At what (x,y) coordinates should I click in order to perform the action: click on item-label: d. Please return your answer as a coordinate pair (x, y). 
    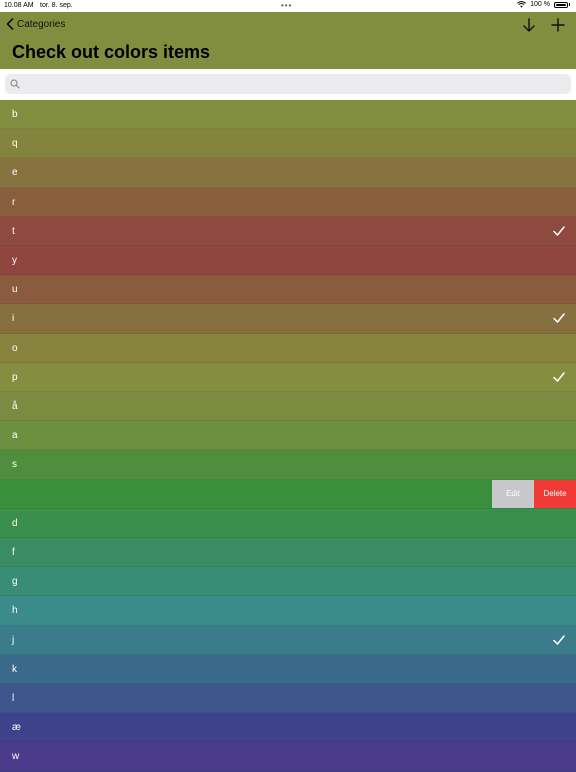
    Looking at the image, I should click on (15, 523).